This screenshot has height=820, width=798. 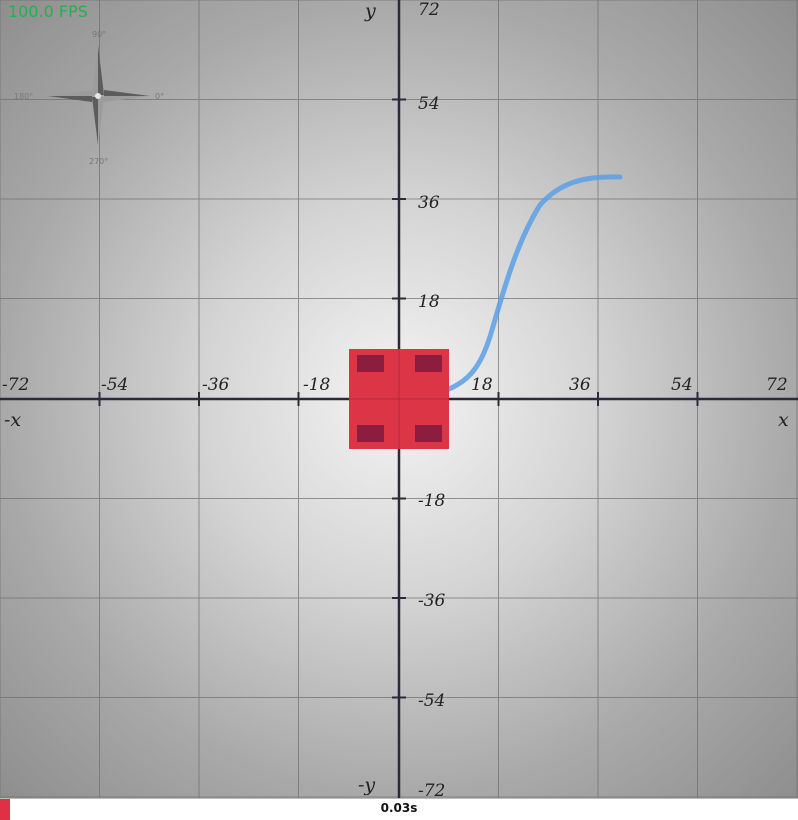 What do you see at coordinates (366, 785) in the screenshot?
I see `y-neg-axis-label: -y` at bounding box center [366, 785].